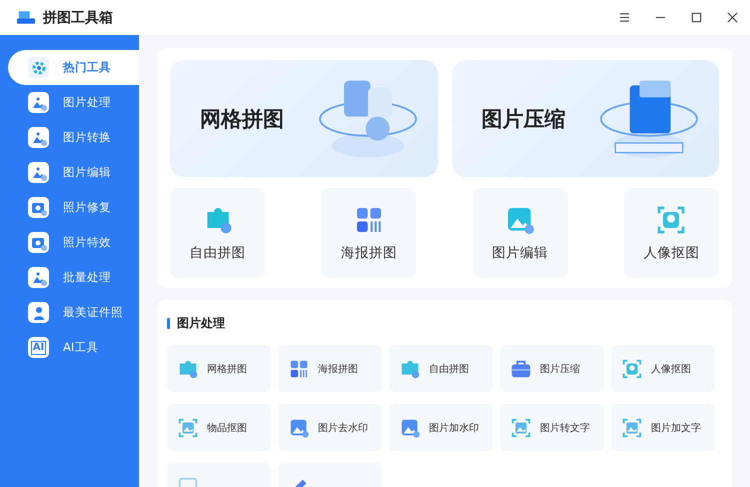 Image resolution: width=750 pixels, height=487 pixels. Describe the element at coordinates (732, 17) in the screenshot. I see `close-icon` at that location.